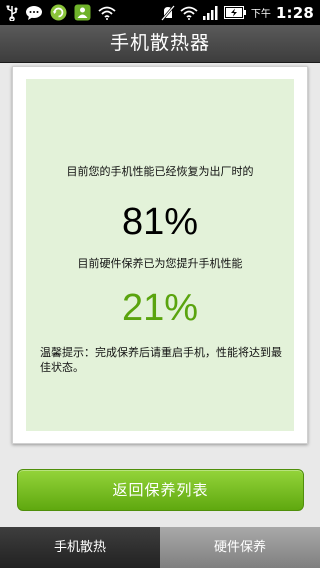  What do you see at coordinates (160, 263) in the screenshot?
I see `improvement-message: 目前硬件保养已为您提升手机性能` at bounding box center [160, 263].